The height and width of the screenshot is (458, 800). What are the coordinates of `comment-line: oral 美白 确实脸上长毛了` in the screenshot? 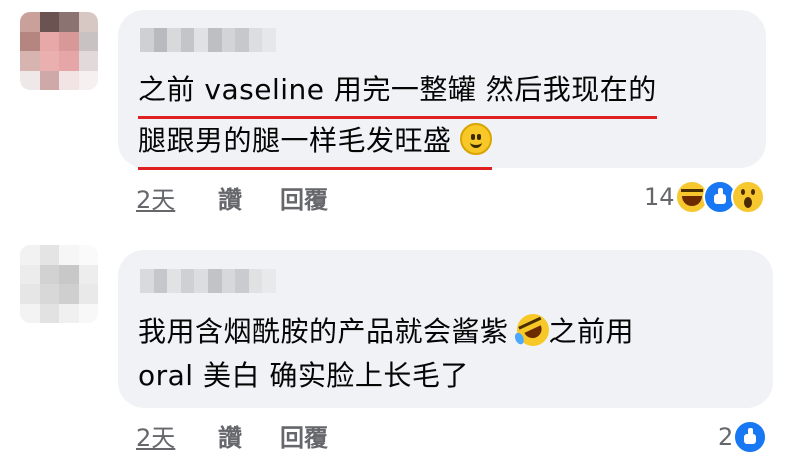 It's located at (303, 375).